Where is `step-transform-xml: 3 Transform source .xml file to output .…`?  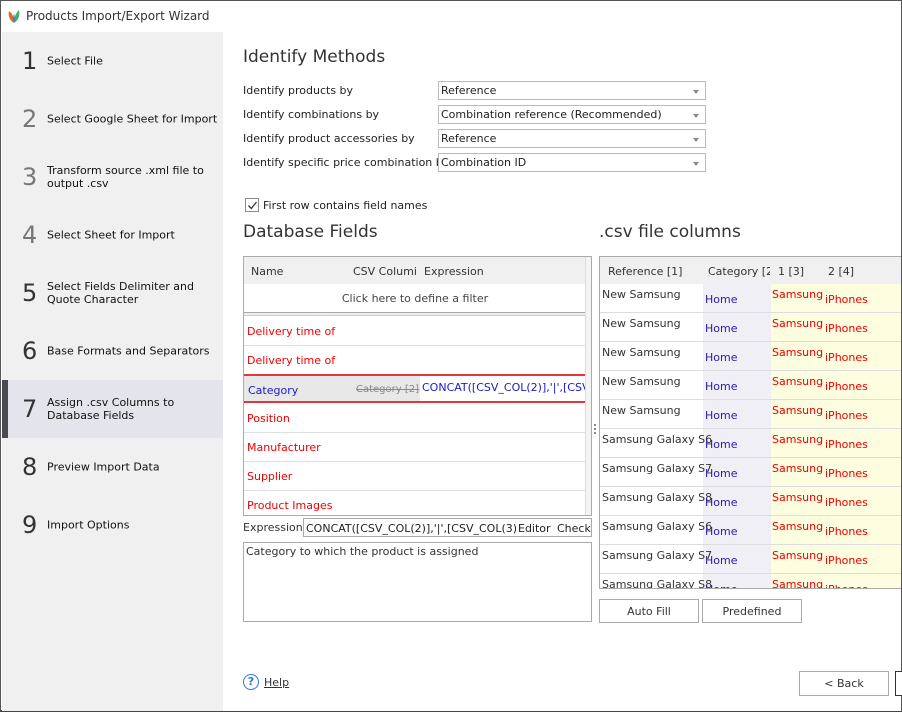 step-transform-xml: 3 Transform source .xml file to output .… is located at coordinates (112, 177).